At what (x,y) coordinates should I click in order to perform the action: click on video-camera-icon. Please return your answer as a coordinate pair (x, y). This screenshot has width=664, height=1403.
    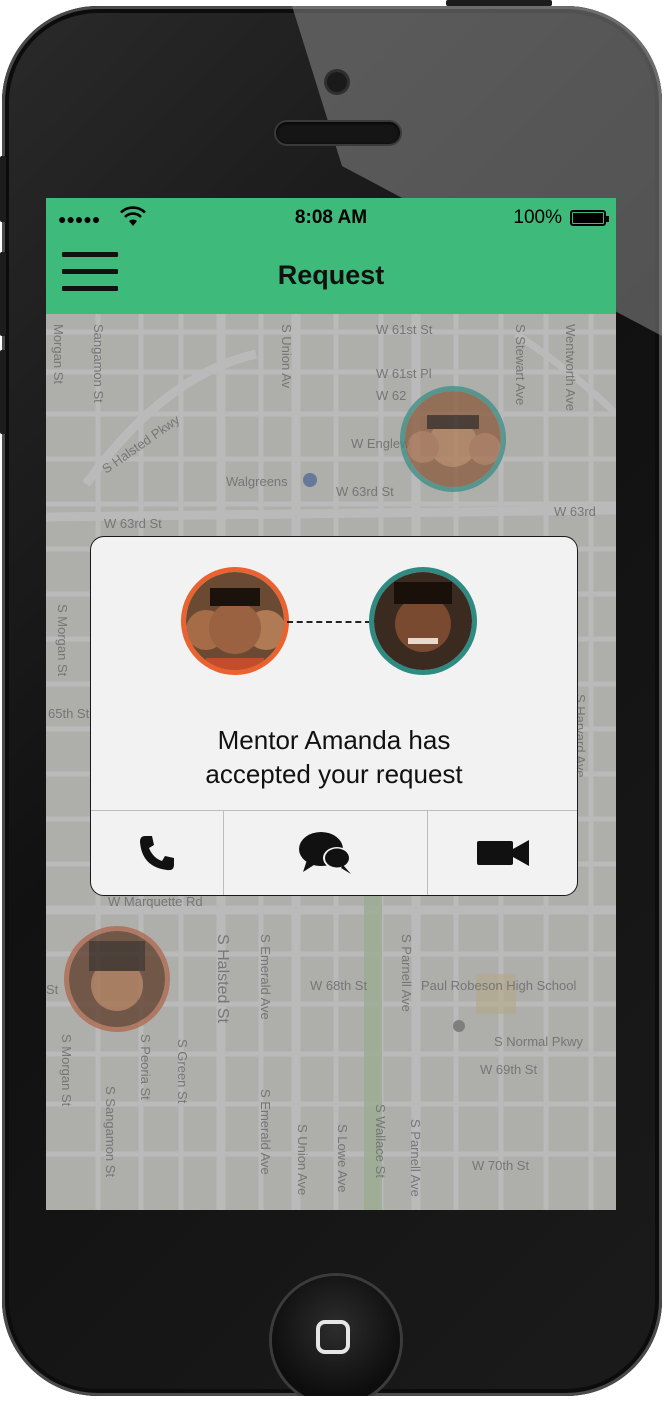
    Looking at the image, I should click on (502, 853).